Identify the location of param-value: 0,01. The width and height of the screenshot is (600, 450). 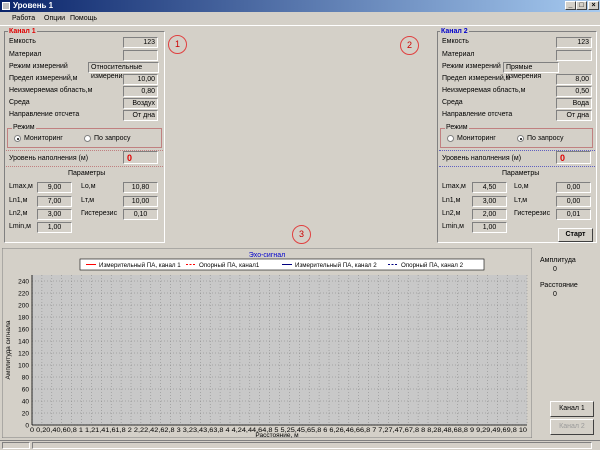
(573, 214).